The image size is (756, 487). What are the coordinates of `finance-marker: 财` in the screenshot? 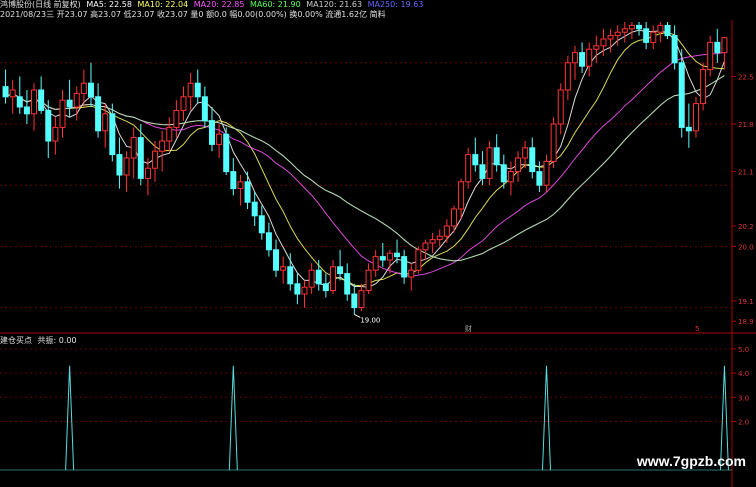 It's located at (468, 328).